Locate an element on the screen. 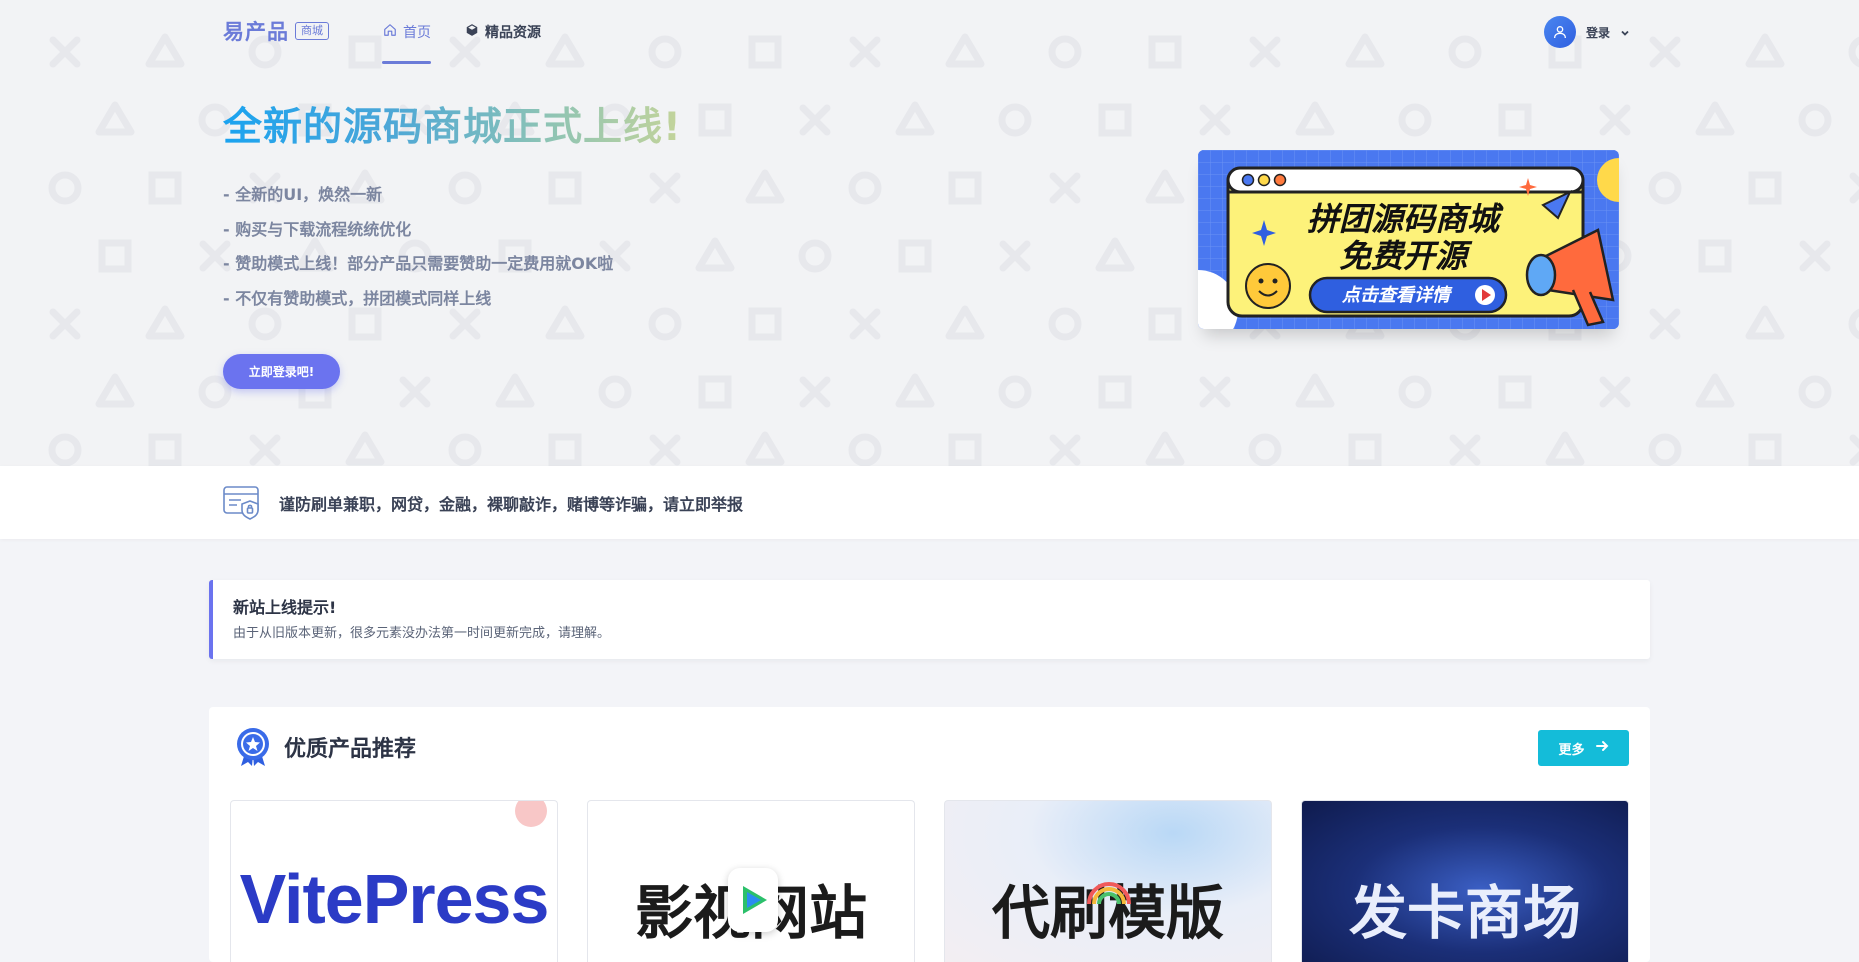 This screenshot has height=962, width=1859. brand-badge: 商城 is located at coordinates (312, 31).